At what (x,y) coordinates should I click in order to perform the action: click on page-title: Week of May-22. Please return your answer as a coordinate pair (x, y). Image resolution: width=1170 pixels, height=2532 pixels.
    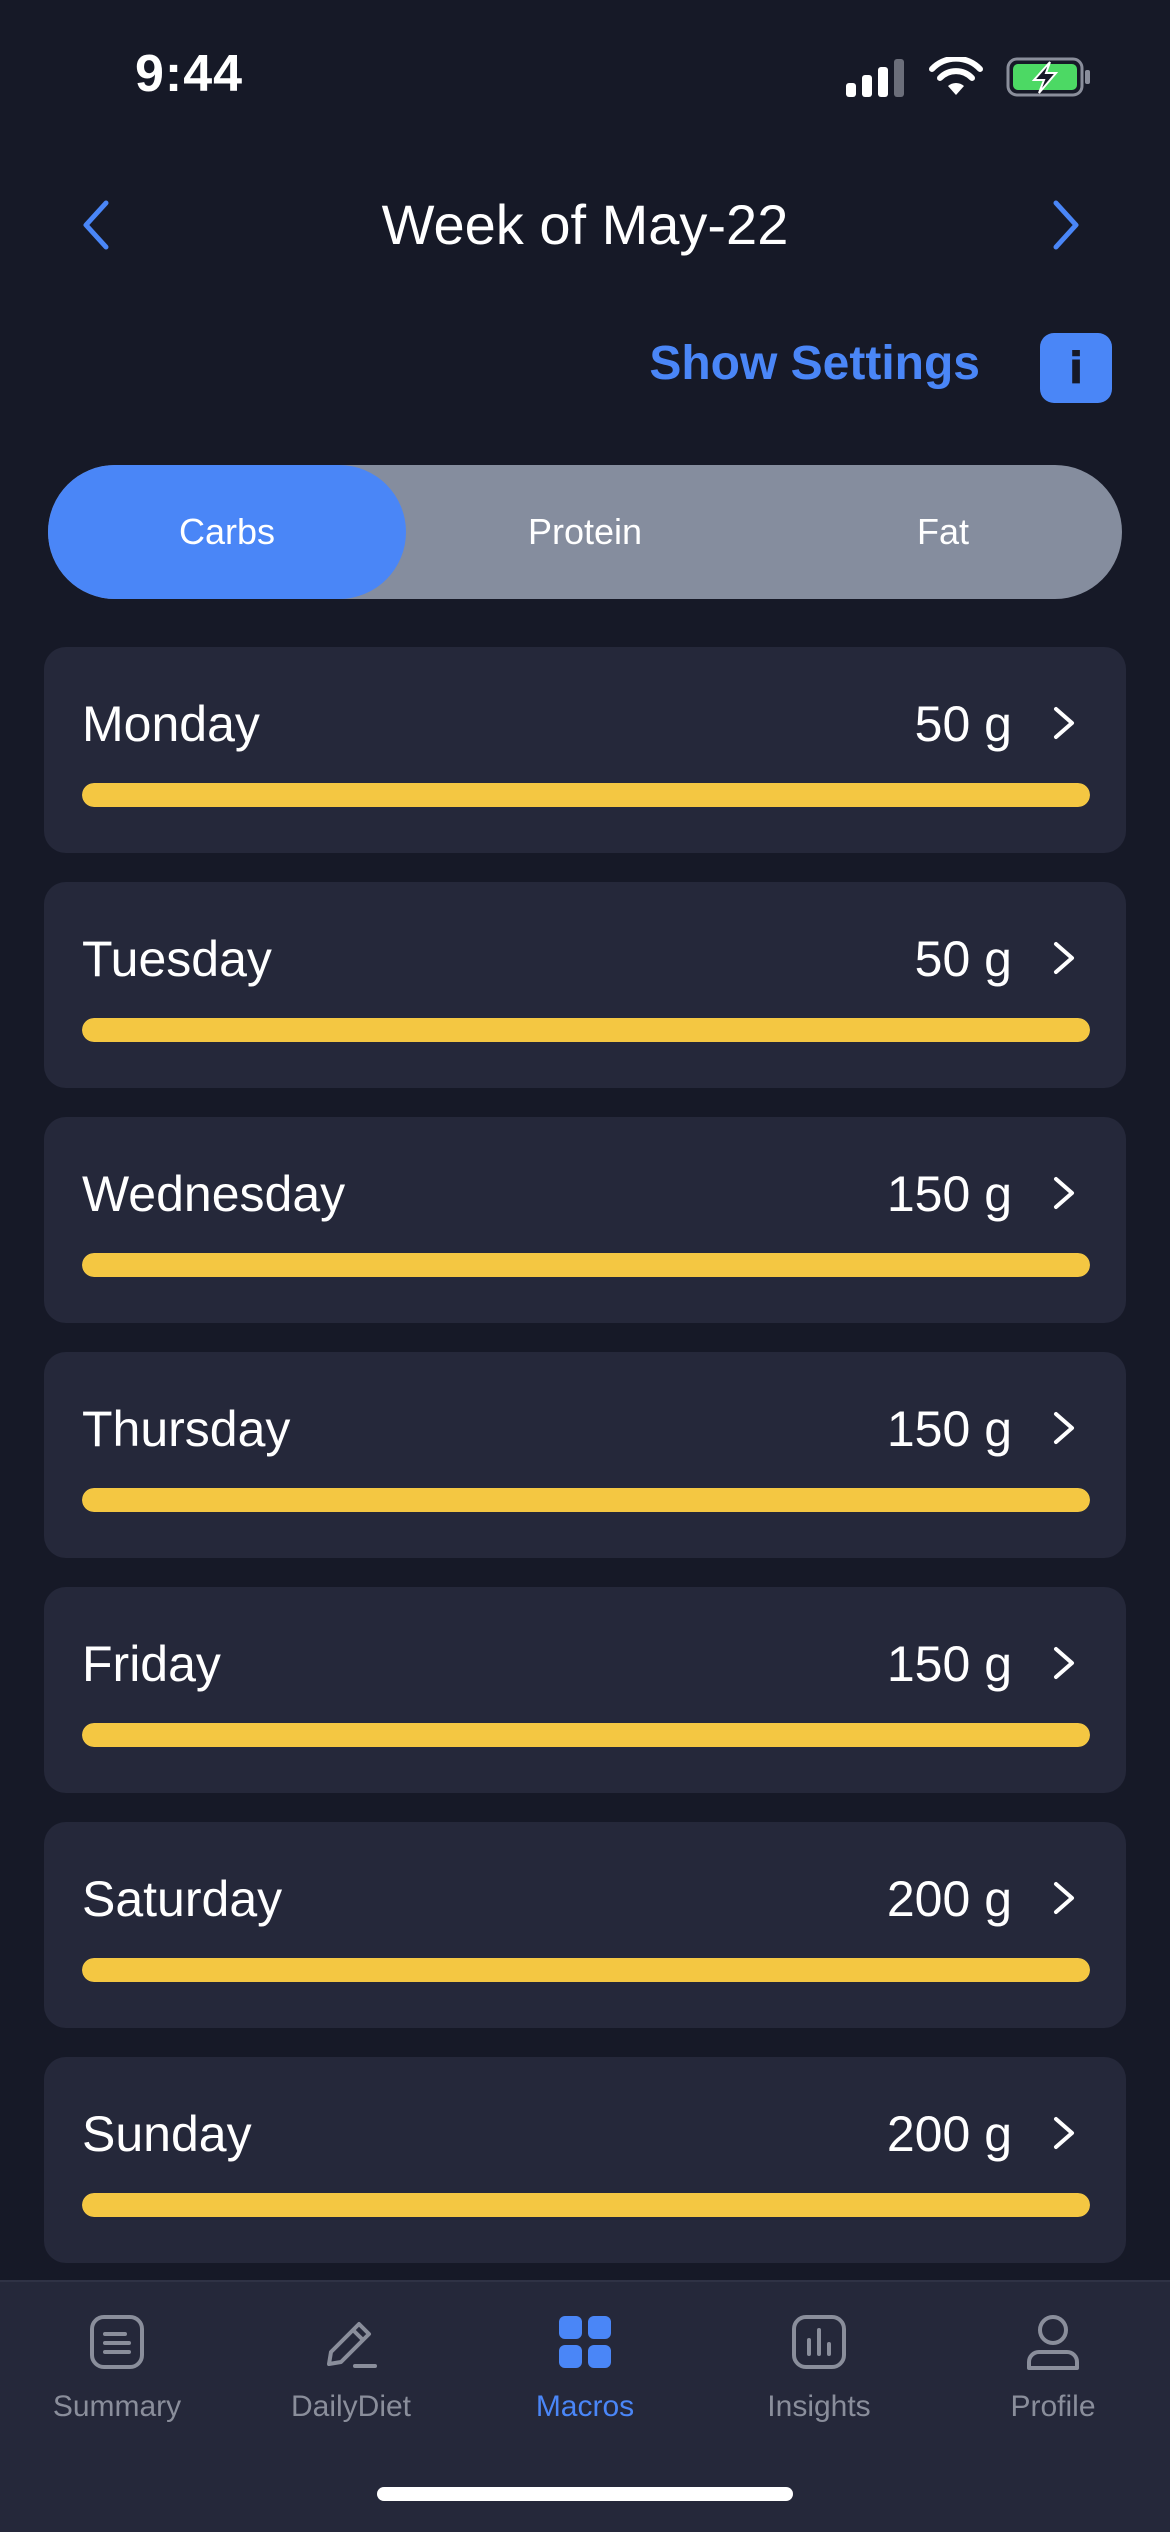
    Looking at the image, I should click on (585, 224).